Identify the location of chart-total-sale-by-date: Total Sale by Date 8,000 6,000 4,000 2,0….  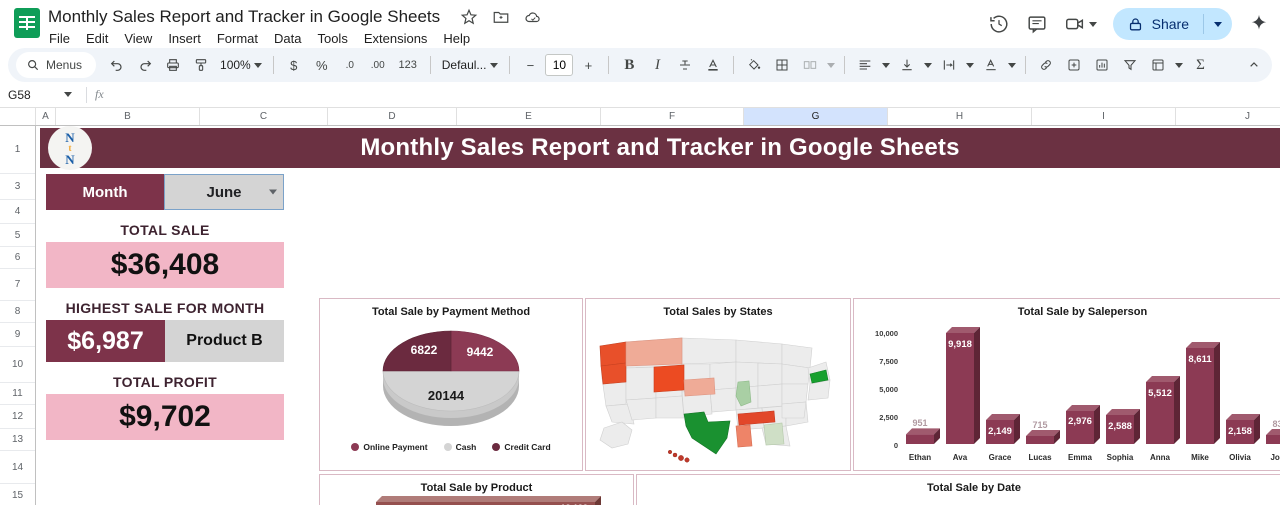
(958, 489).